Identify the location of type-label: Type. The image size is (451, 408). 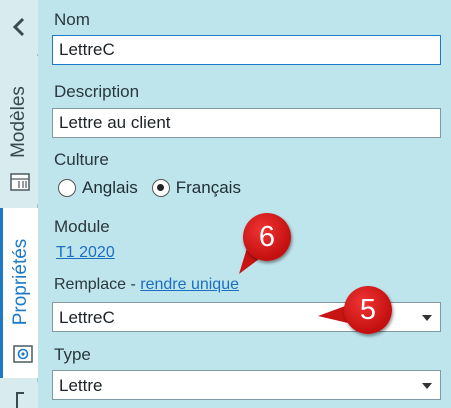
(72, 354).